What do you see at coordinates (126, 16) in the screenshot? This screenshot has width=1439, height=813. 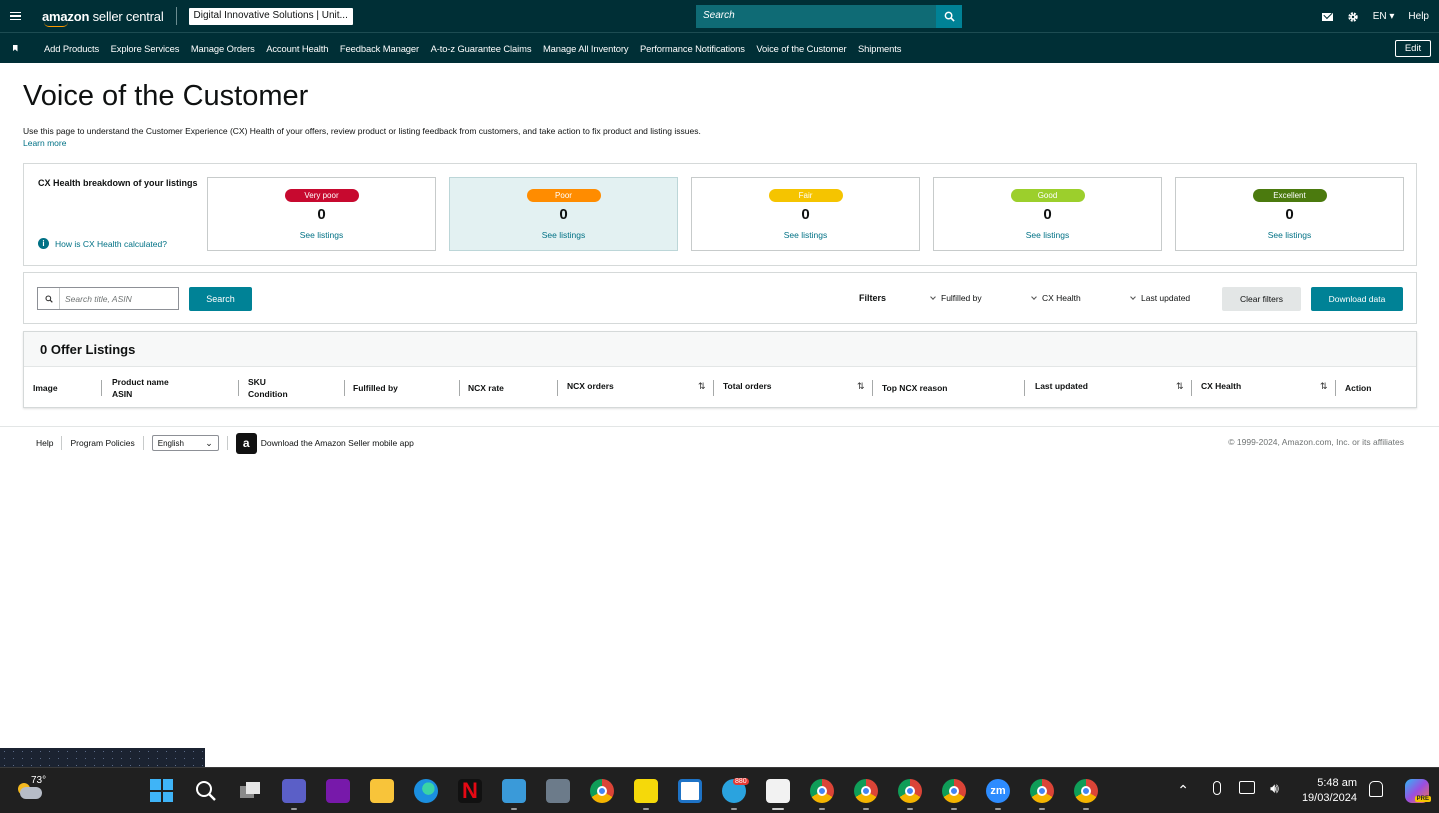 I see `logo-seller-central-text: seller central` at bounding box center [126, 16].